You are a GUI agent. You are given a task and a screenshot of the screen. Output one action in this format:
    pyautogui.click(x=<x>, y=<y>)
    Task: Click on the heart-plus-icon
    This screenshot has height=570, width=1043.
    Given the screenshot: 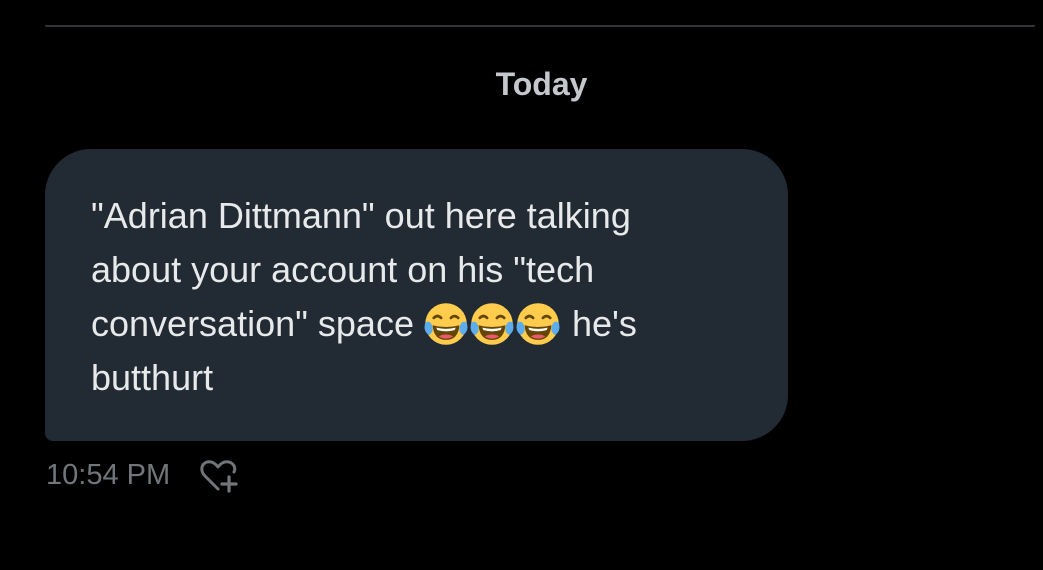 What is the action you would take?
    pyautogui.click(x=219, y=476)
    